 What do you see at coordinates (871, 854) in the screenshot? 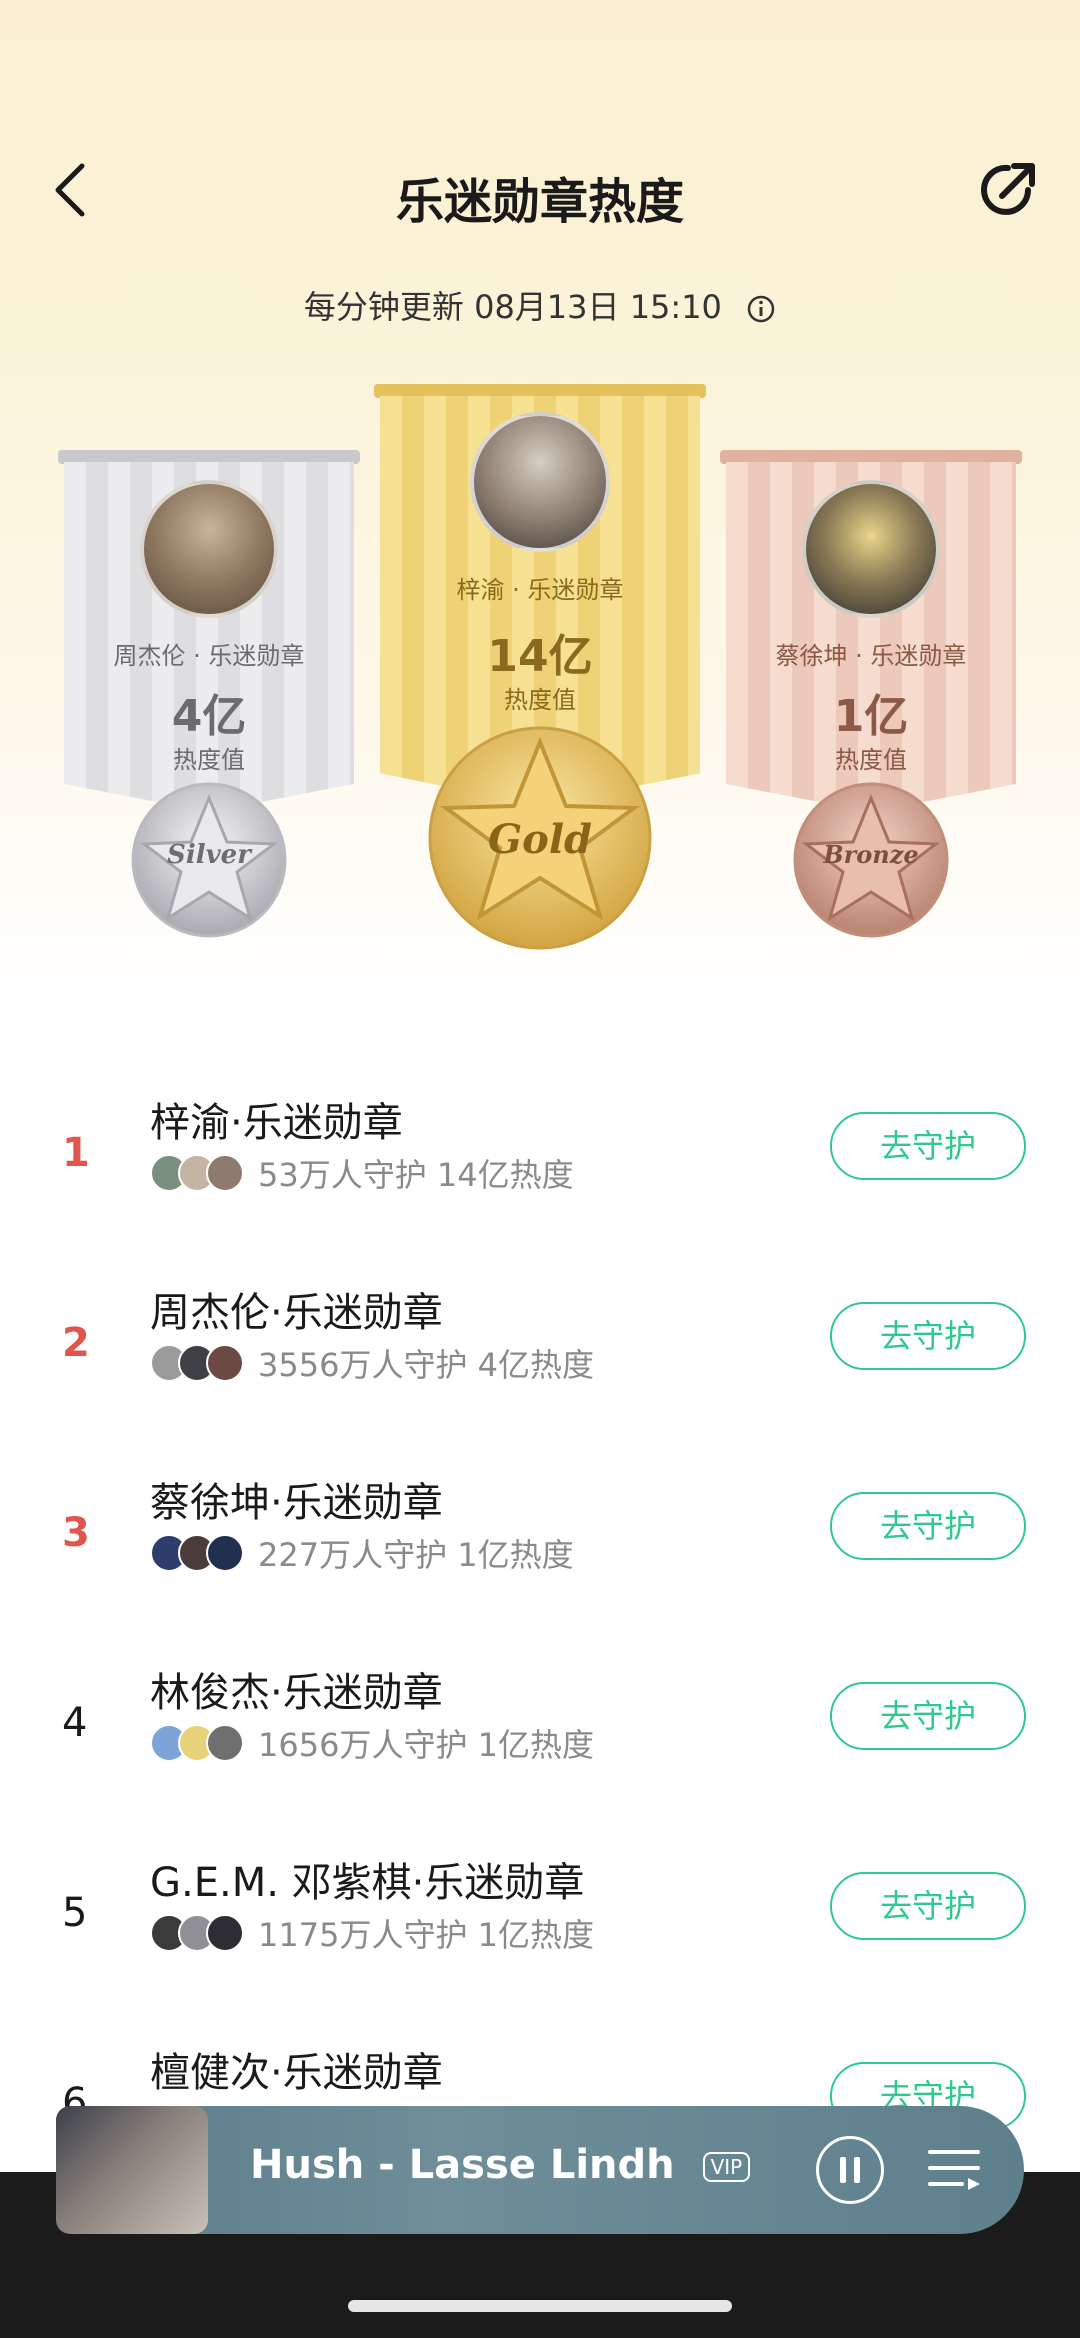
I see `medal-label: Bronze` at bounding box center [871, 854].